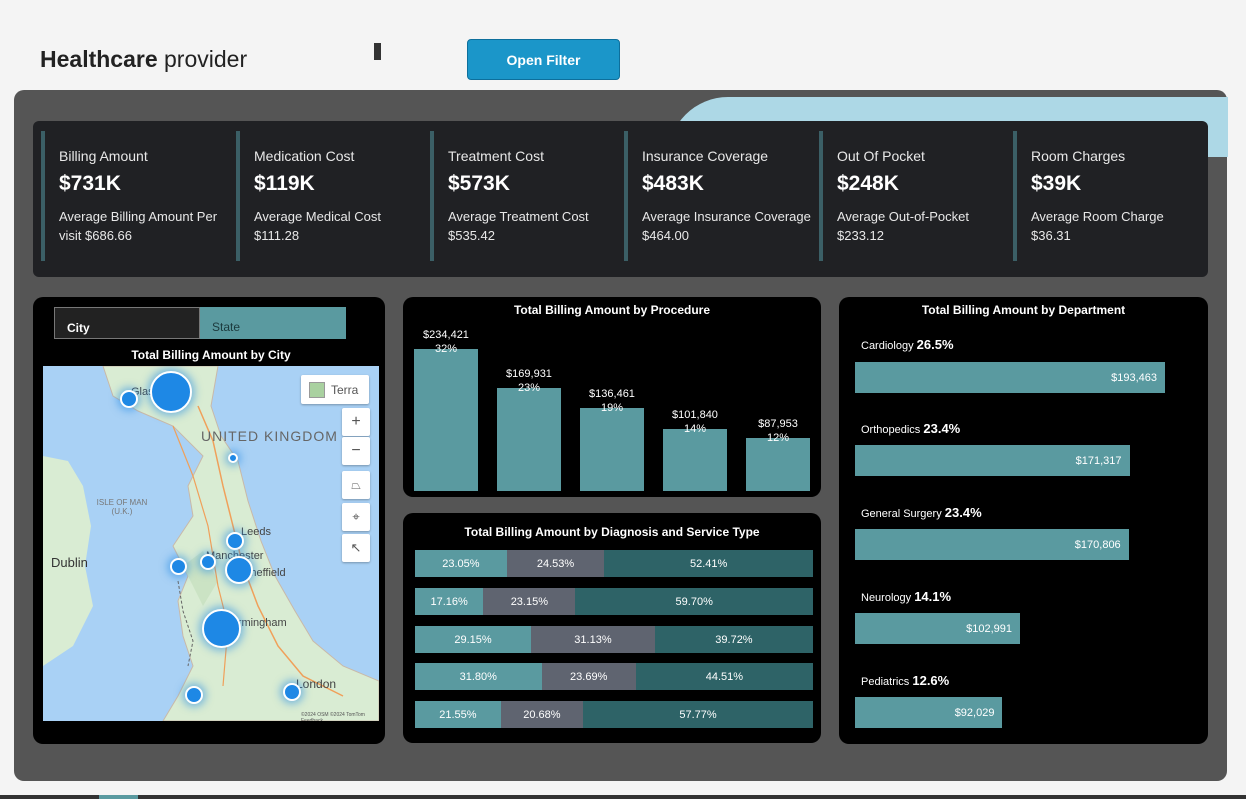 Image resolution: width=1246 pixels, height=799 pixels. I want to click on diagnosis-row: 17.16% 23.15% 59.70%, so click(614, 601).